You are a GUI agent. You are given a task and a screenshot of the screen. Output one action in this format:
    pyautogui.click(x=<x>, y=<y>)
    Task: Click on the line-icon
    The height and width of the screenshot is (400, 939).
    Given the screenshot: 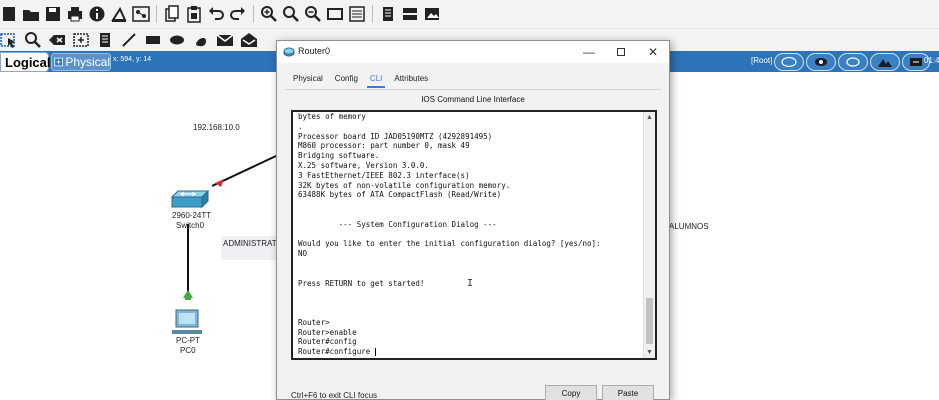 What is the action you would take?
    pyautogui.click(x=129, y=40)
    